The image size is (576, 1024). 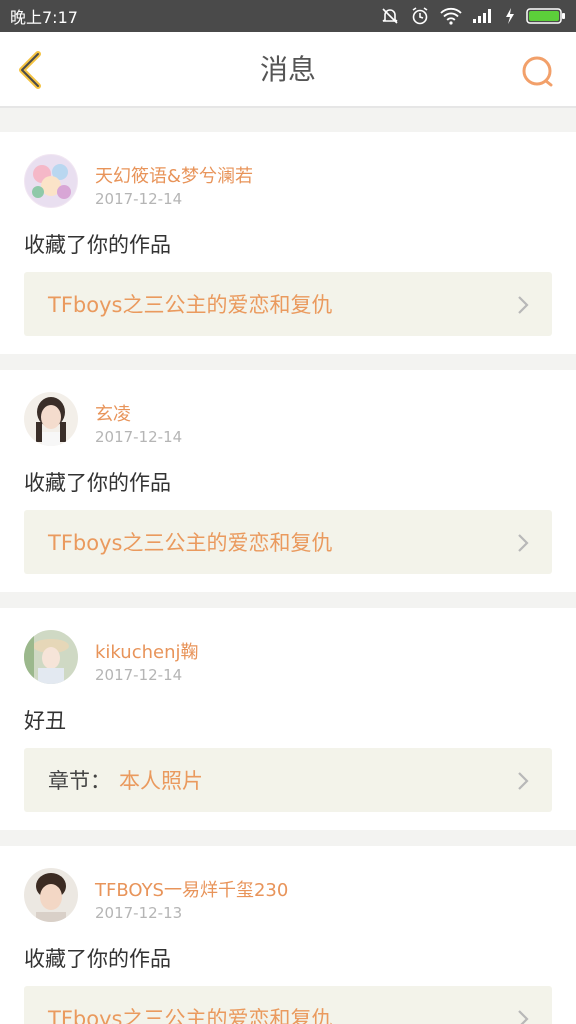 What do you see at coordinates (79, 781) in the screenshot?
I see `chapter-prefix: 章节：` at bounding box center [79, 781].